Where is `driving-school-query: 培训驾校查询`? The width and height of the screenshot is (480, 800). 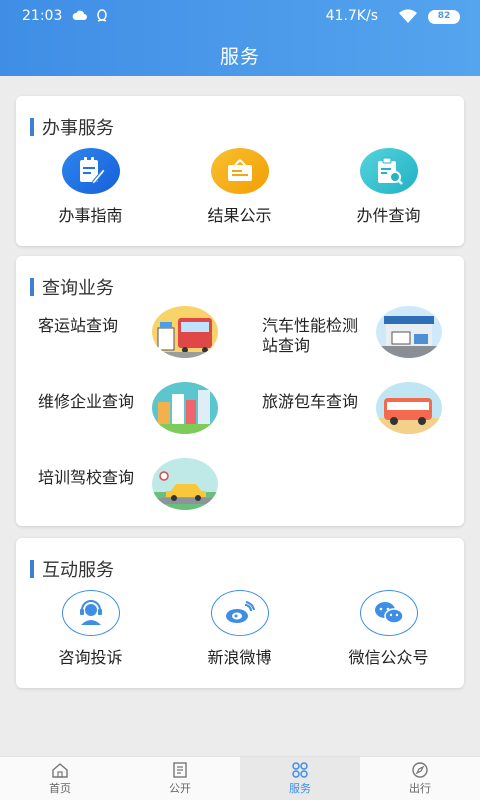
driving-school-query: 培训驾校查询 is located at coordinates (128, 490).